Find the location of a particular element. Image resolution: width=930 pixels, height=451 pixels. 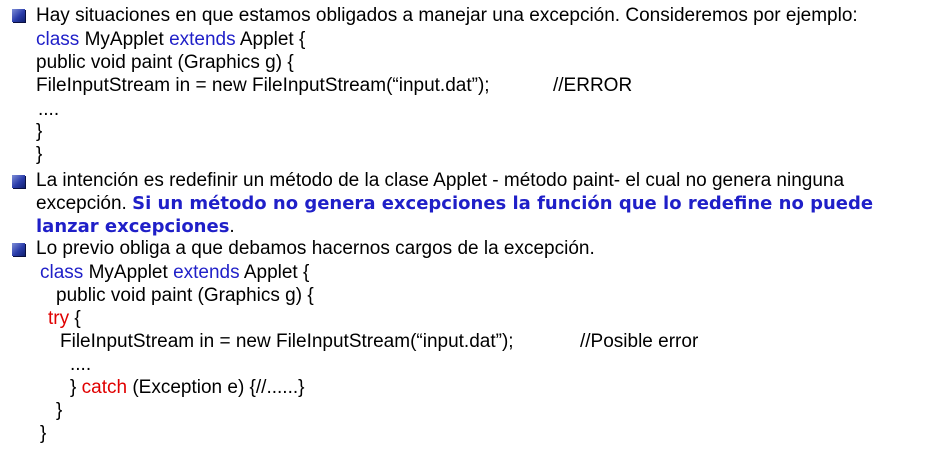

code2-line-6: } catch (Exception e) {//......} is located at coordinates (187, 388).